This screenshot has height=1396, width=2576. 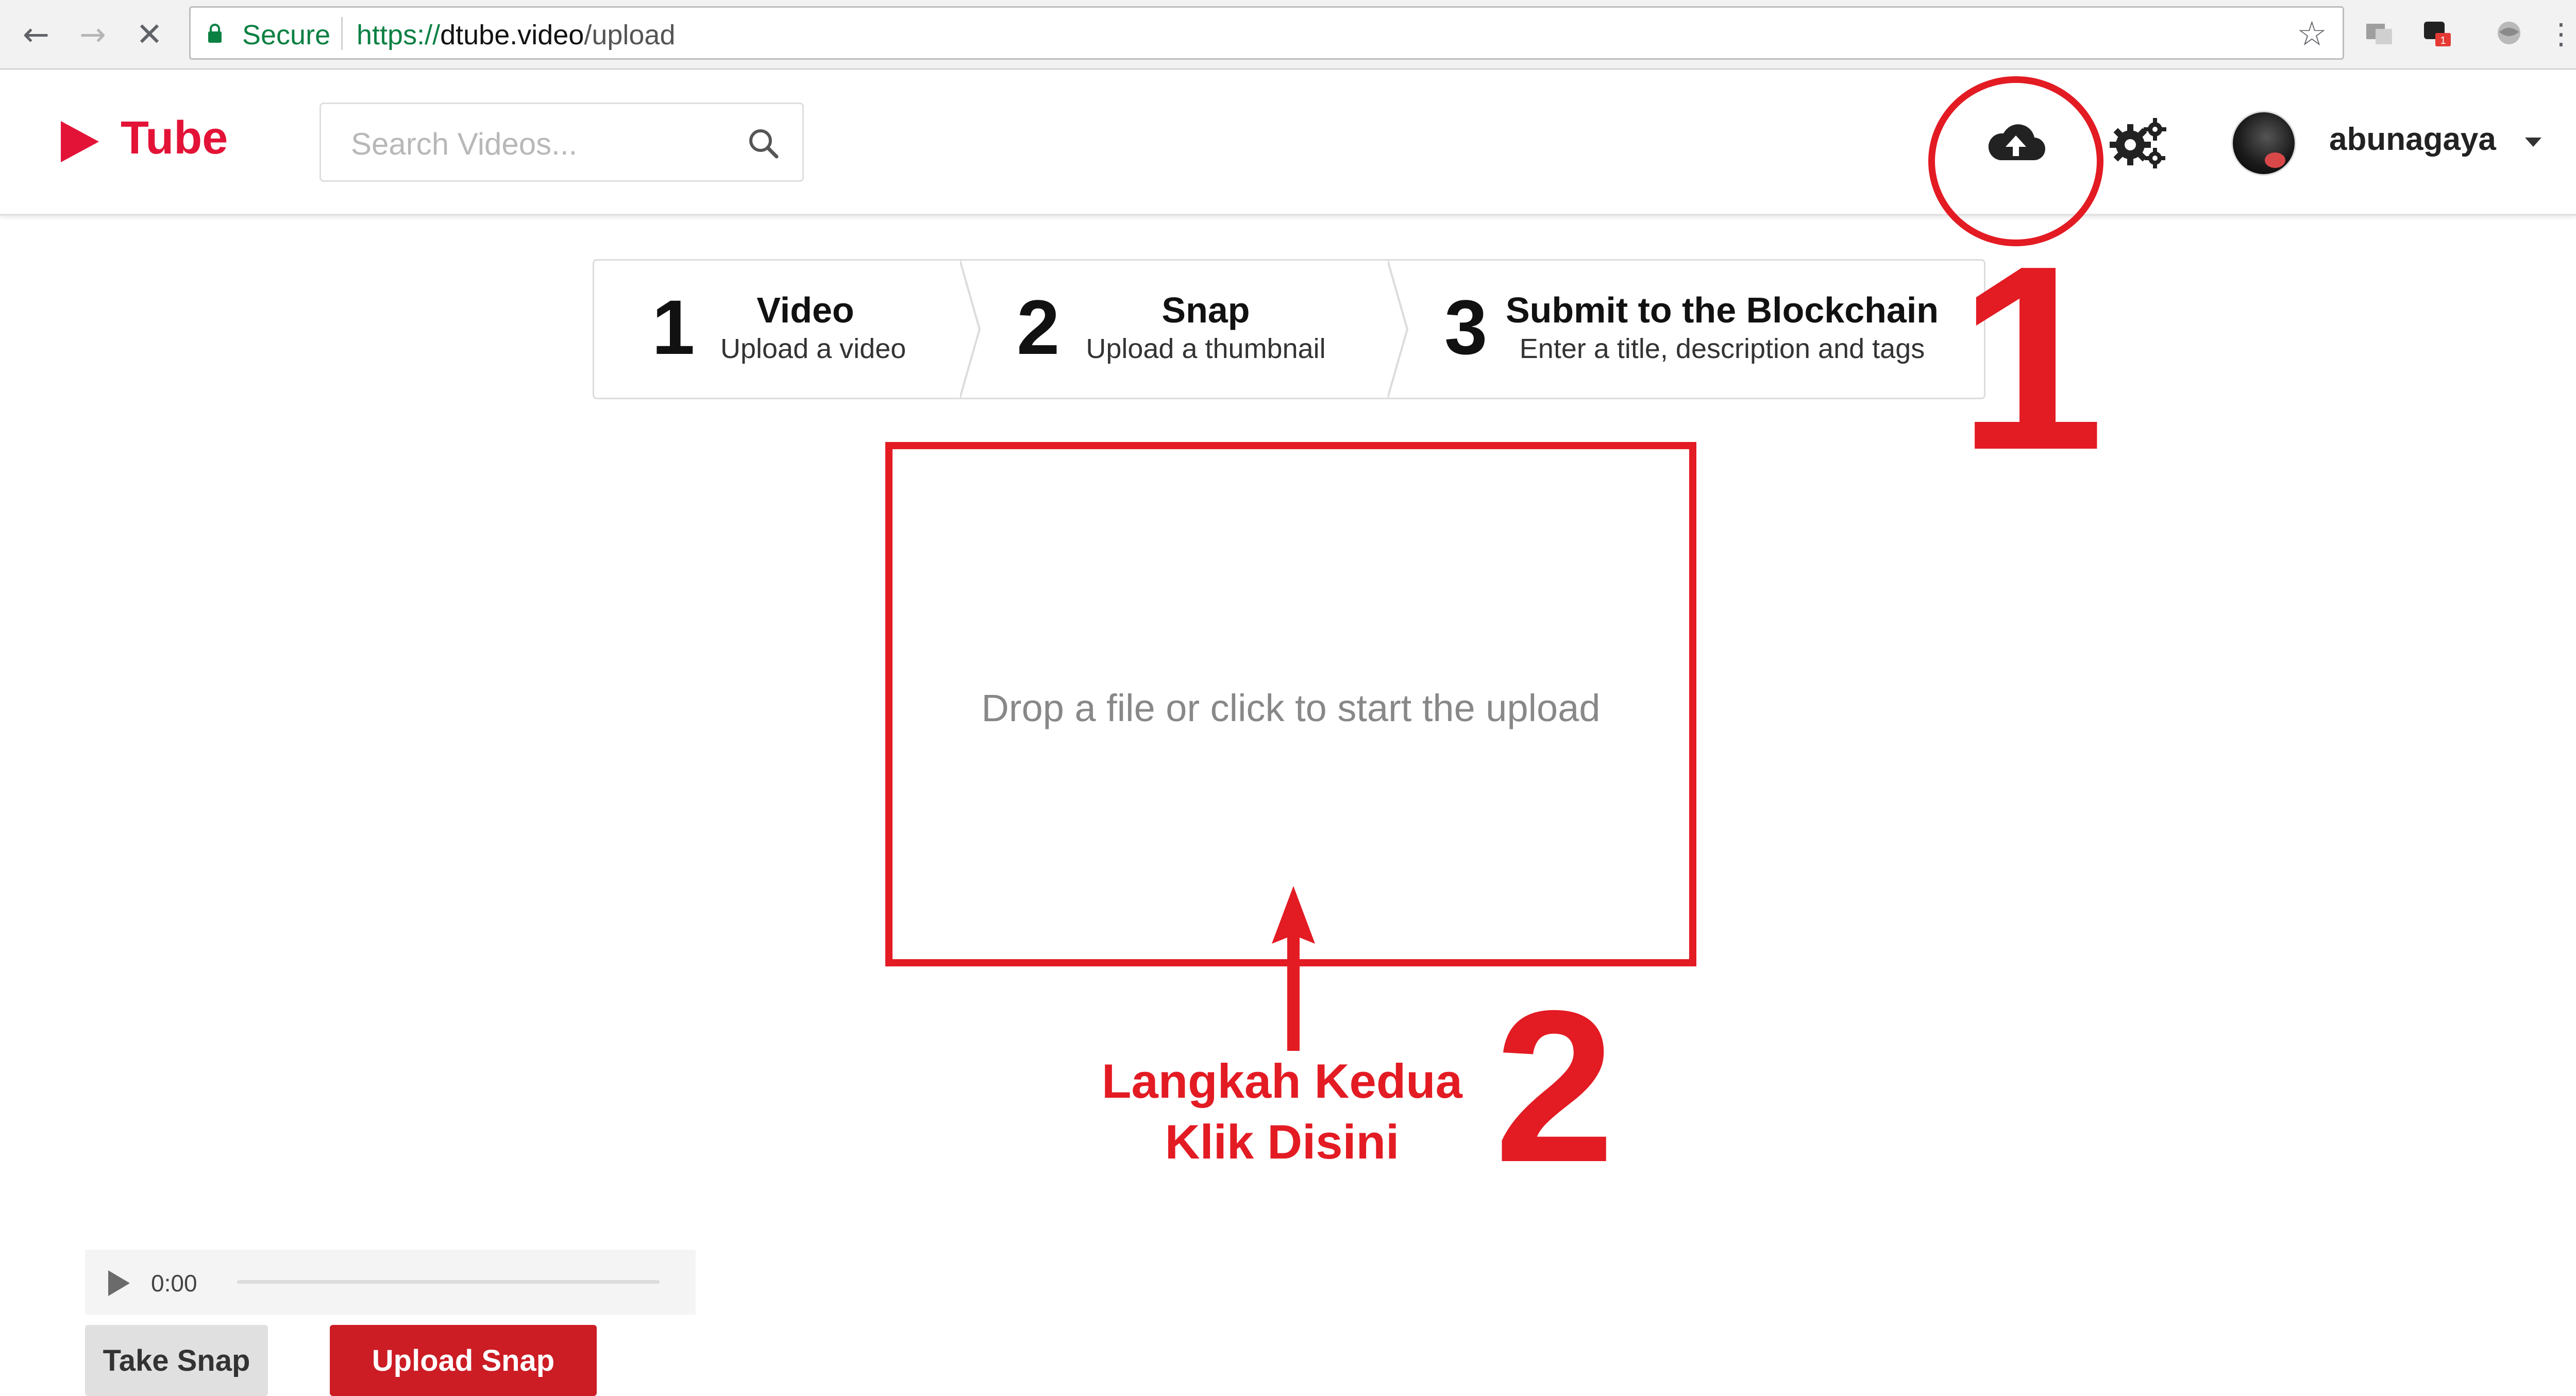 I want to click on search-box, so click(x=561, y=142).